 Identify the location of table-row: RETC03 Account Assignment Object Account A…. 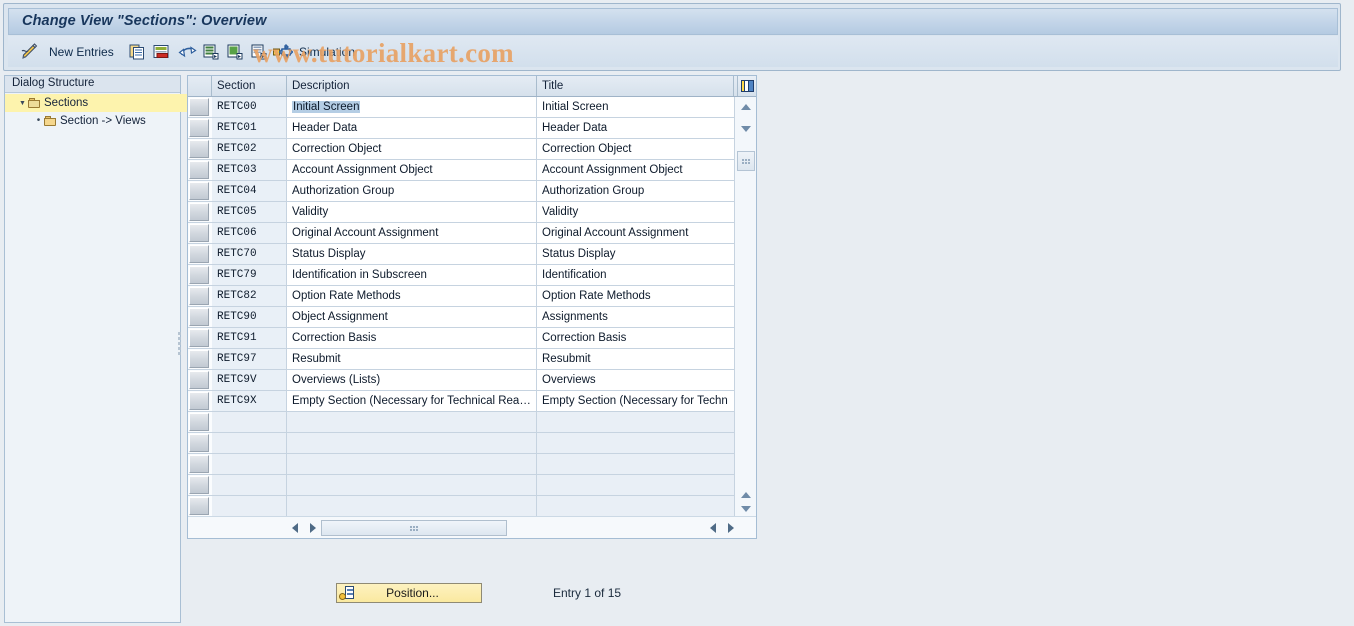
(461, 170).